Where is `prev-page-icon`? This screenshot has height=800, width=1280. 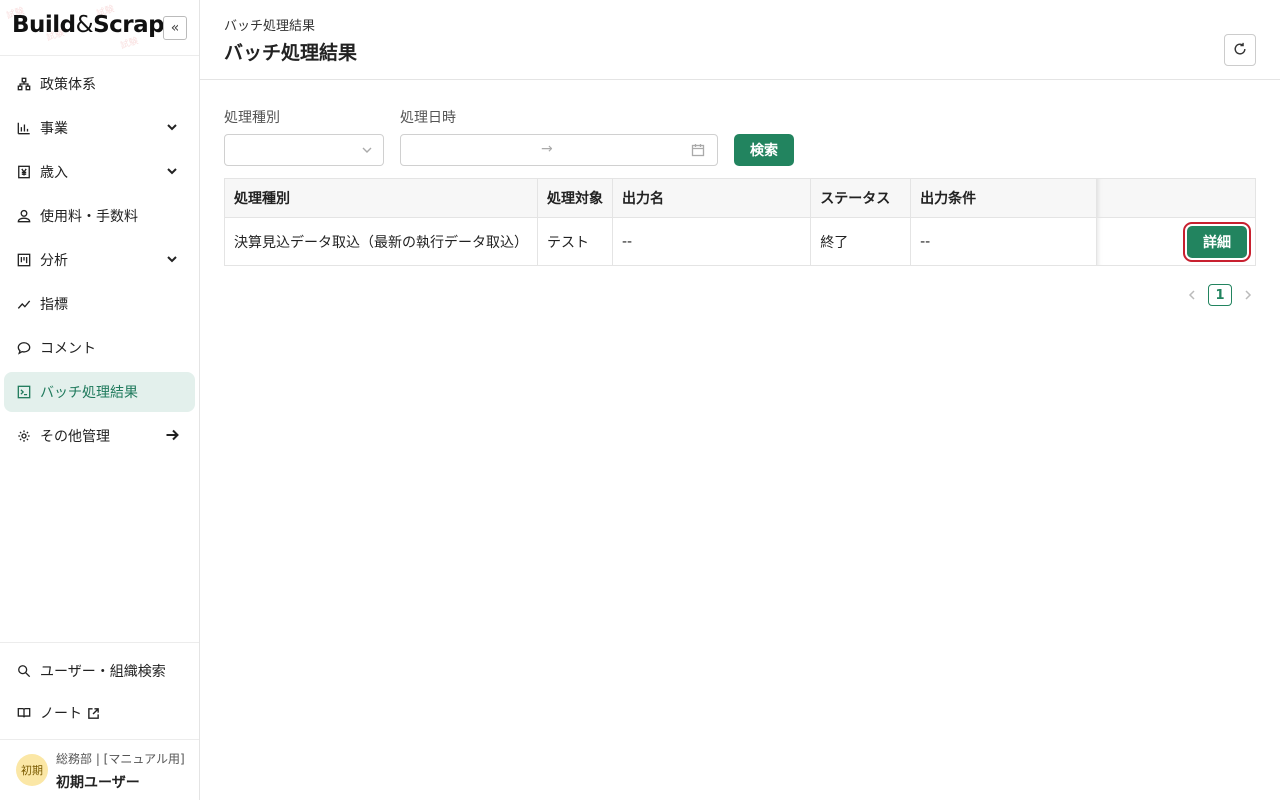
prev-page-icon is located at coordinates (1192, 295).